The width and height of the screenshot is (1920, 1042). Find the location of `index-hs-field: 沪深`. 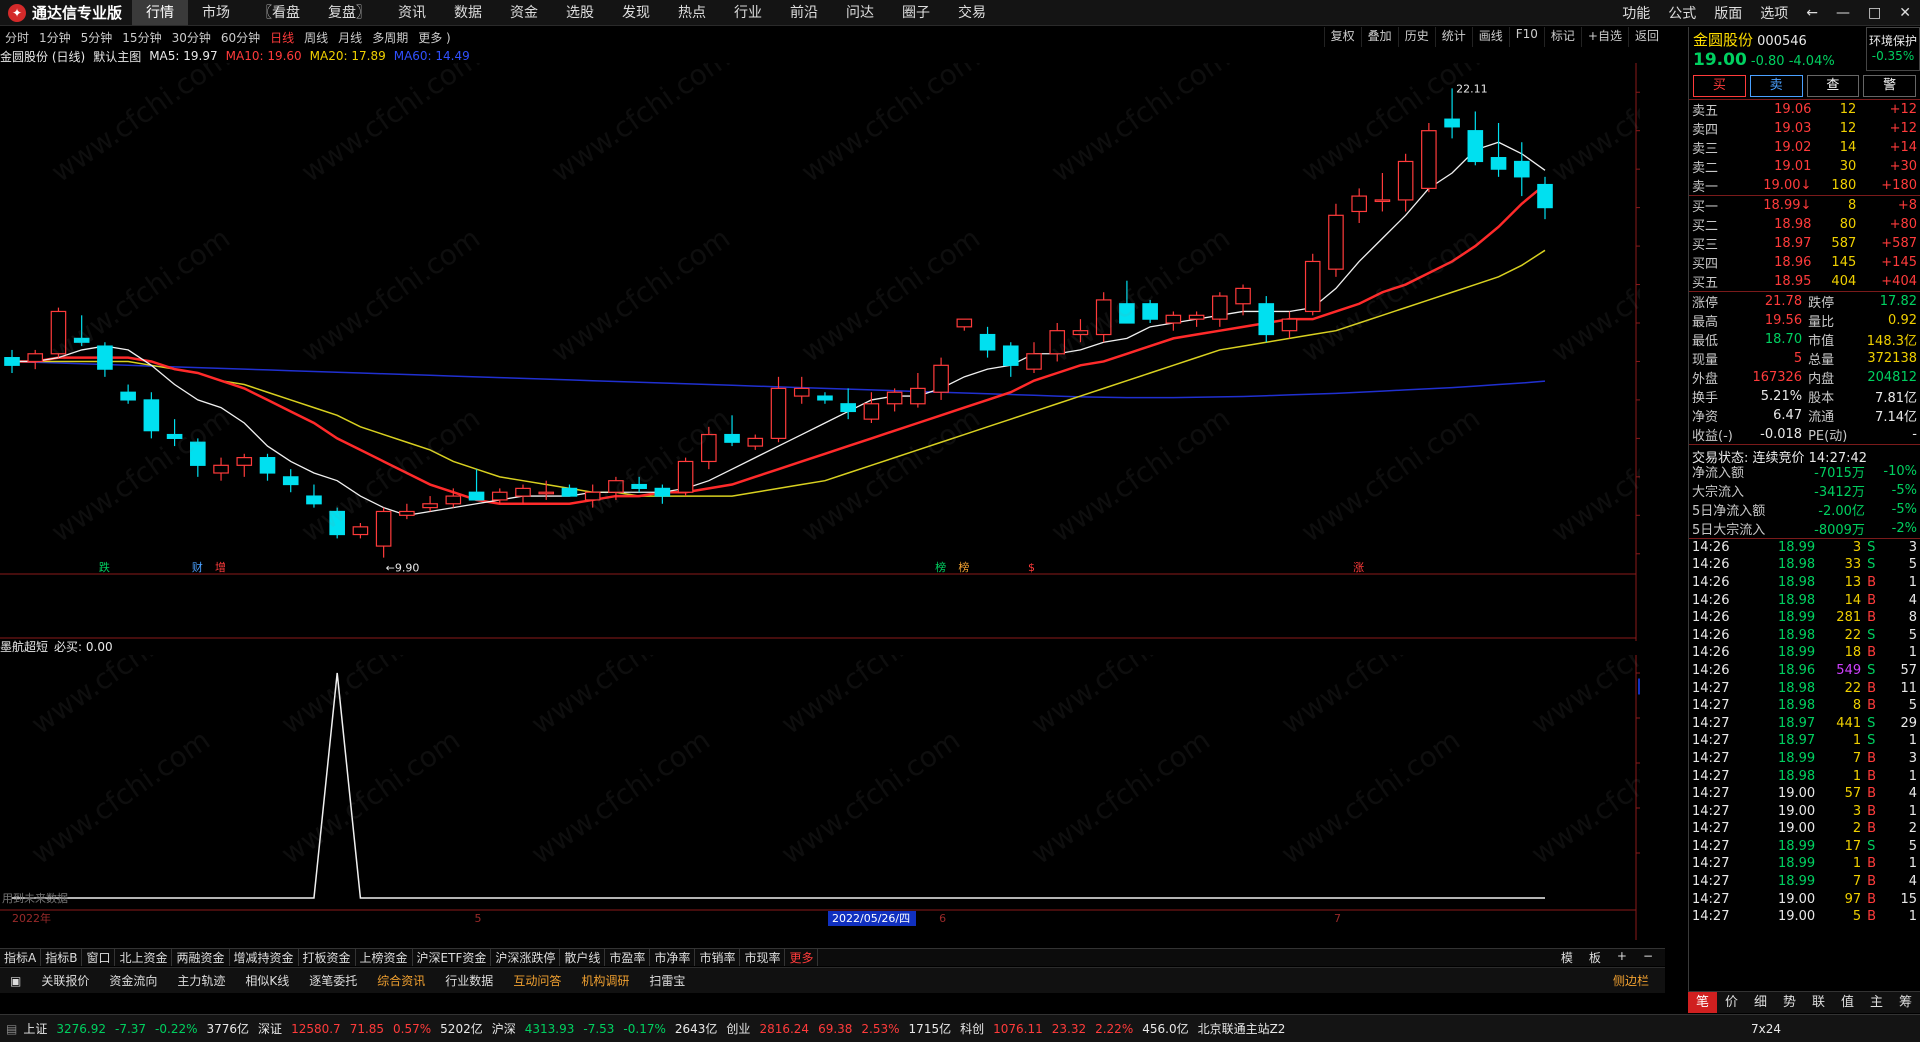

index-hs-field: 沪深 is located at coordinates (504, 1028).